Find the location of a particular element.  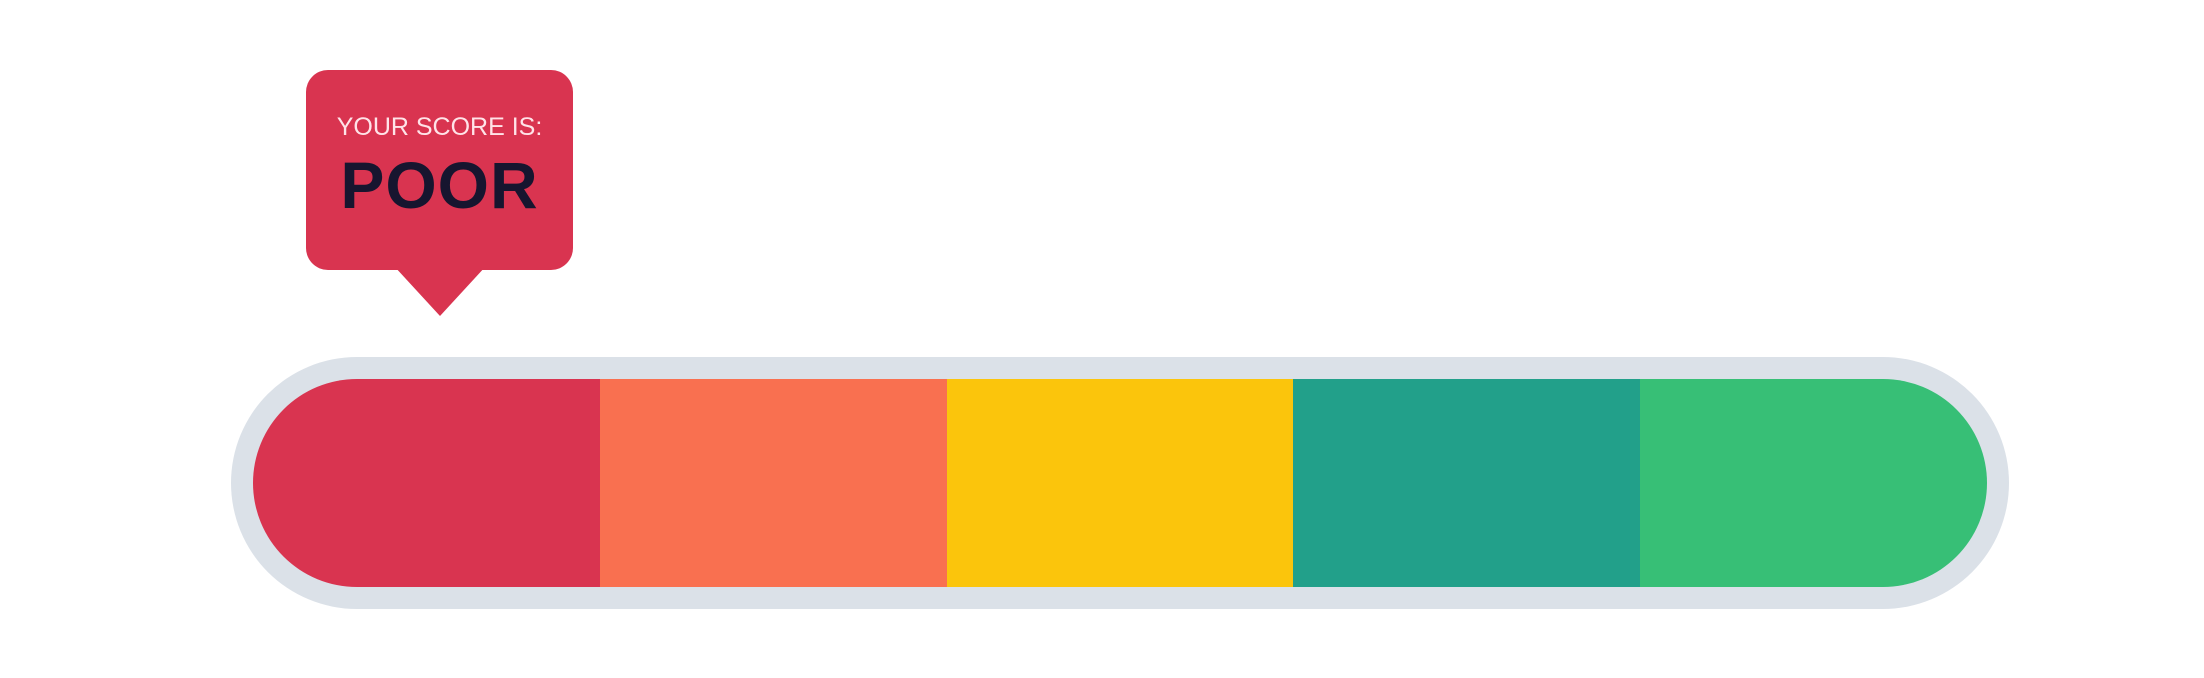

badge-pointer-icon is located at coordinates (439, 291).